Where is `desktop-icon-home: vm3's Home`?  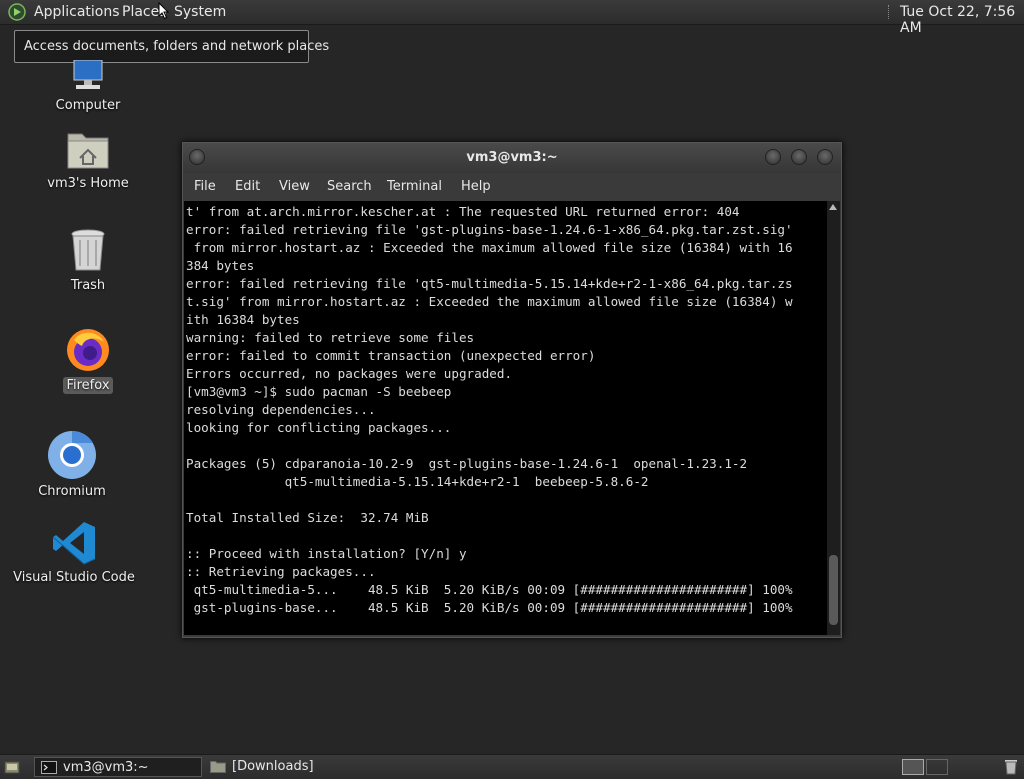
desktop-icon-home: vm3's Home is located at coordinates (88, 159).